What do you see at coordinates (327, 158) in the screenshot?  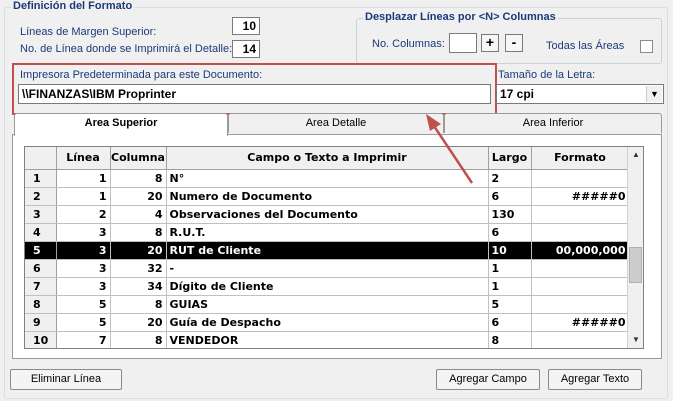 I see `header-campo: Campo o Texto a Imprimir` at bounding box center [327, 158].